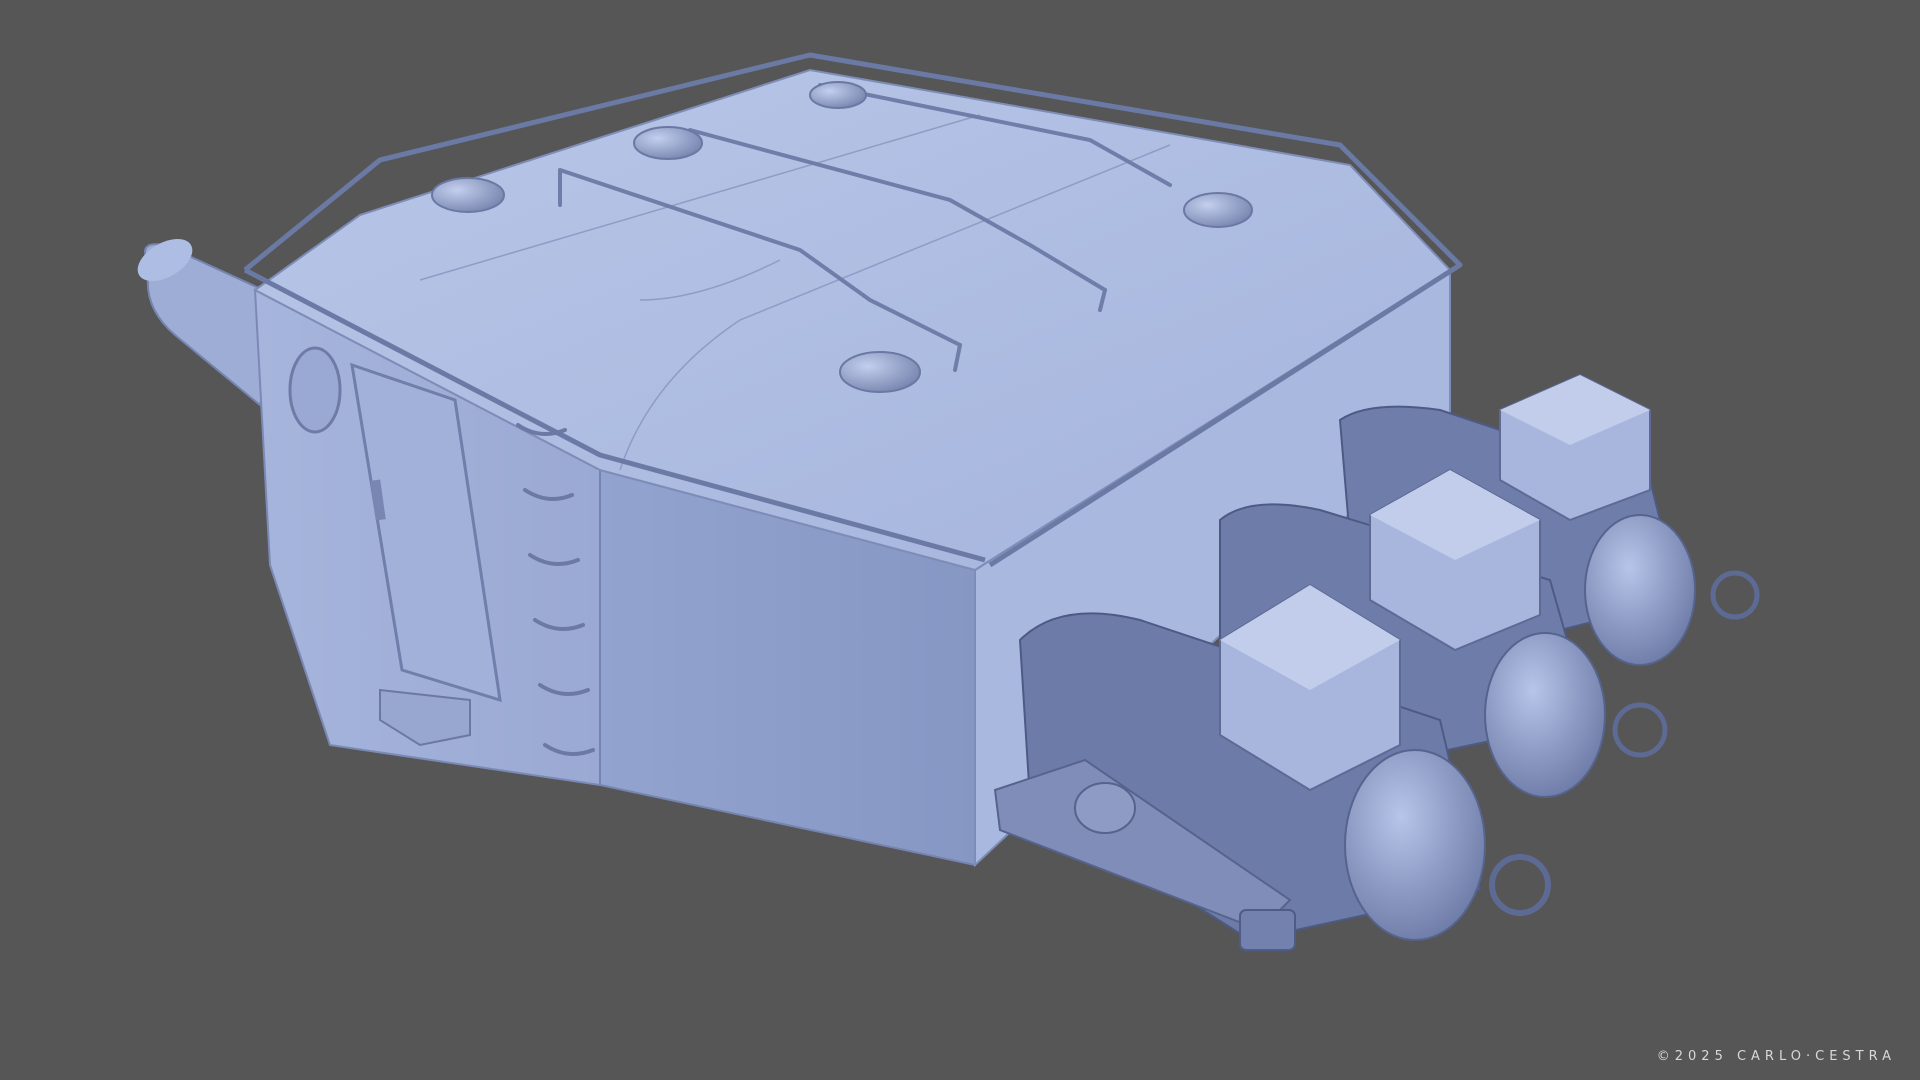 This screenshot has width=1920, height=1080. What do you see at coordinates (315, 390) in the screenshot?
I see `porthole` at bounding box center [315, 390].